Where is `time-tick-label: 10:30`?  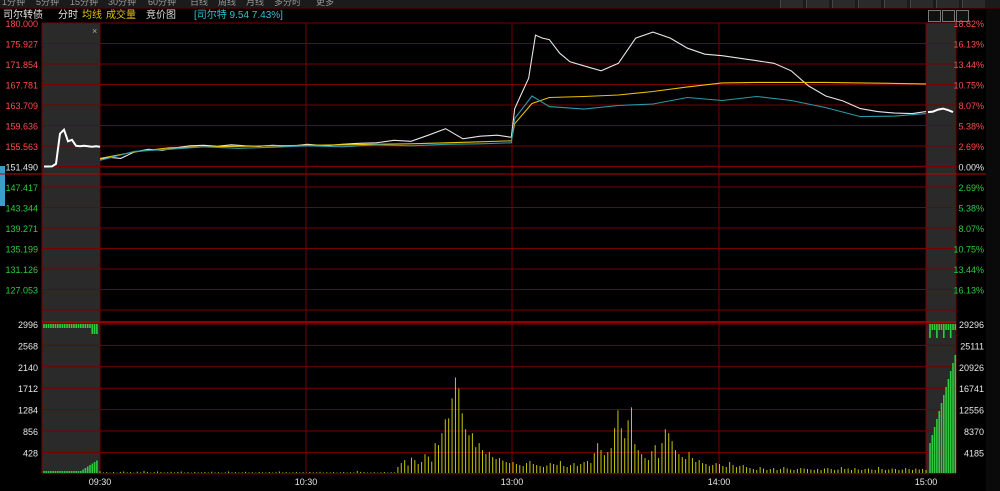
time-tick-label: 10:30 is located at coordinates (306, 482).